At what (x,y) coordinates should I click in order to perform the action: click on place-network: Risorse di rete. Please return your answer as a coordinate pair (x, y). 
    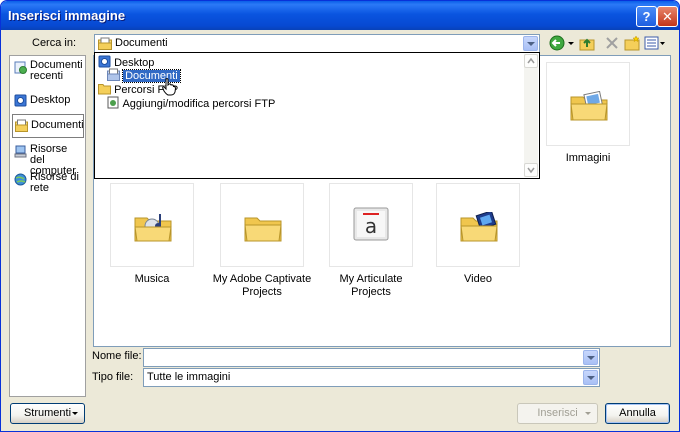
    Looking at the image, I should click on (48, 185).